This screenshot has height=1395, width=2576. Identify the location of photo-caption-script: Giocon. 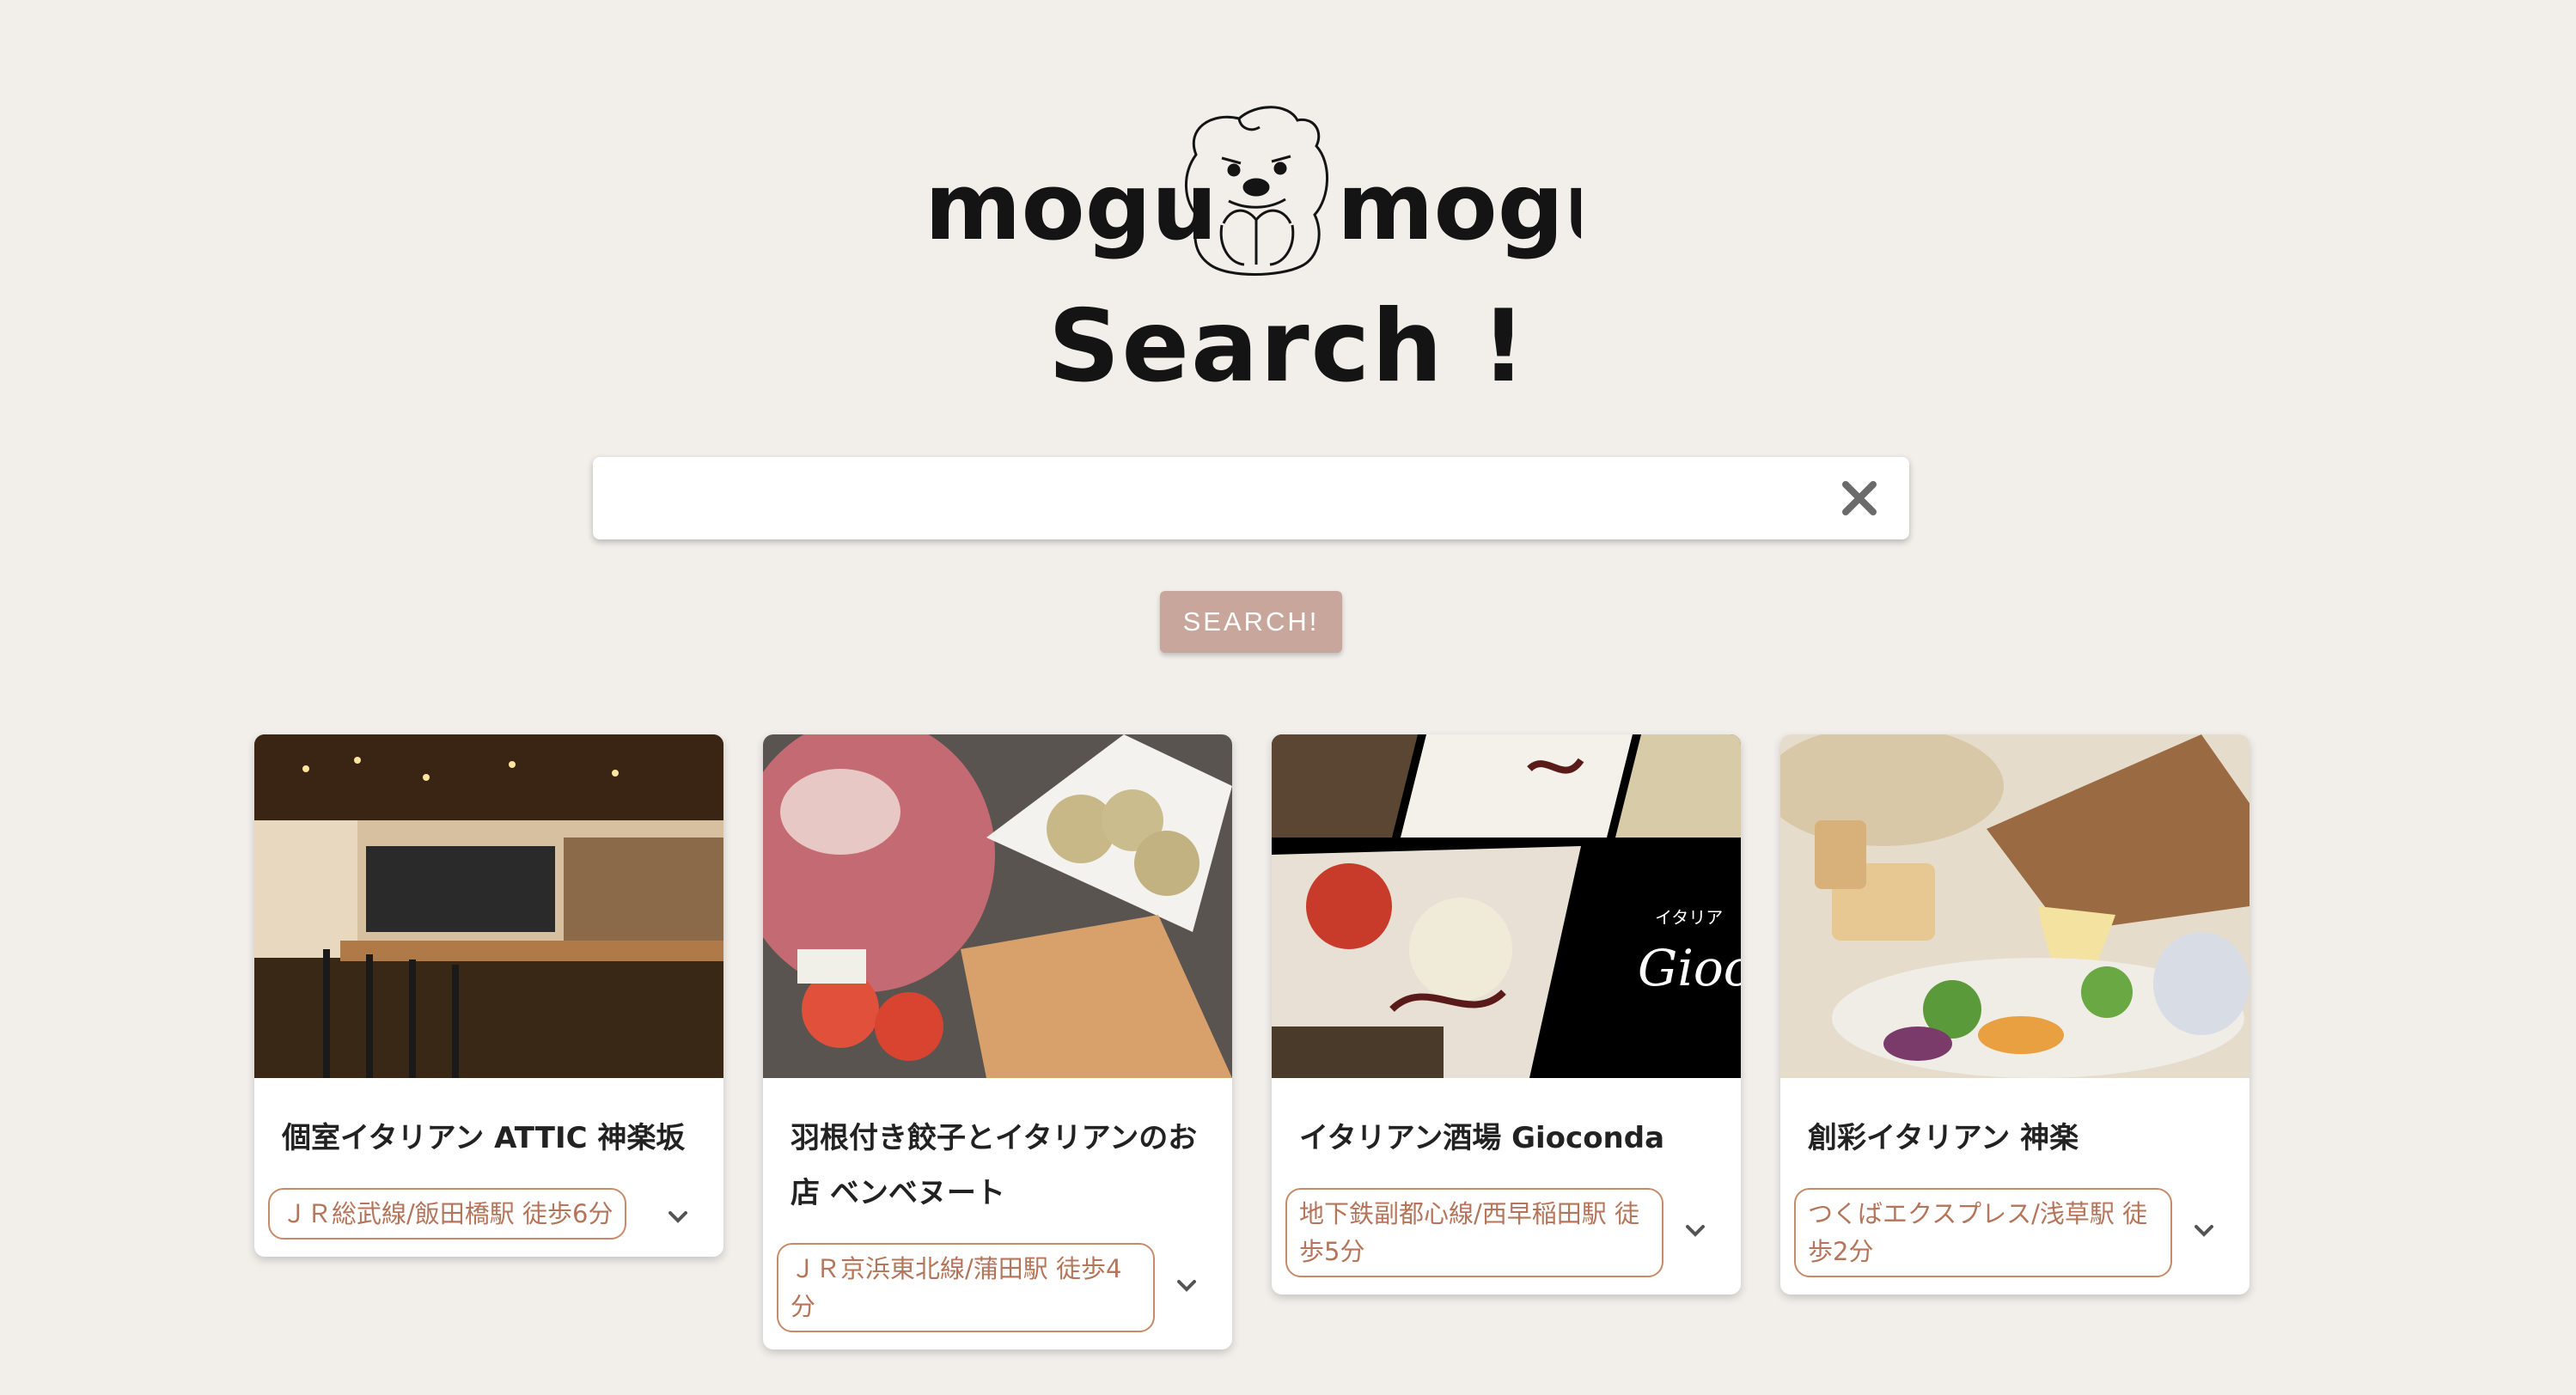
(1689, 968).